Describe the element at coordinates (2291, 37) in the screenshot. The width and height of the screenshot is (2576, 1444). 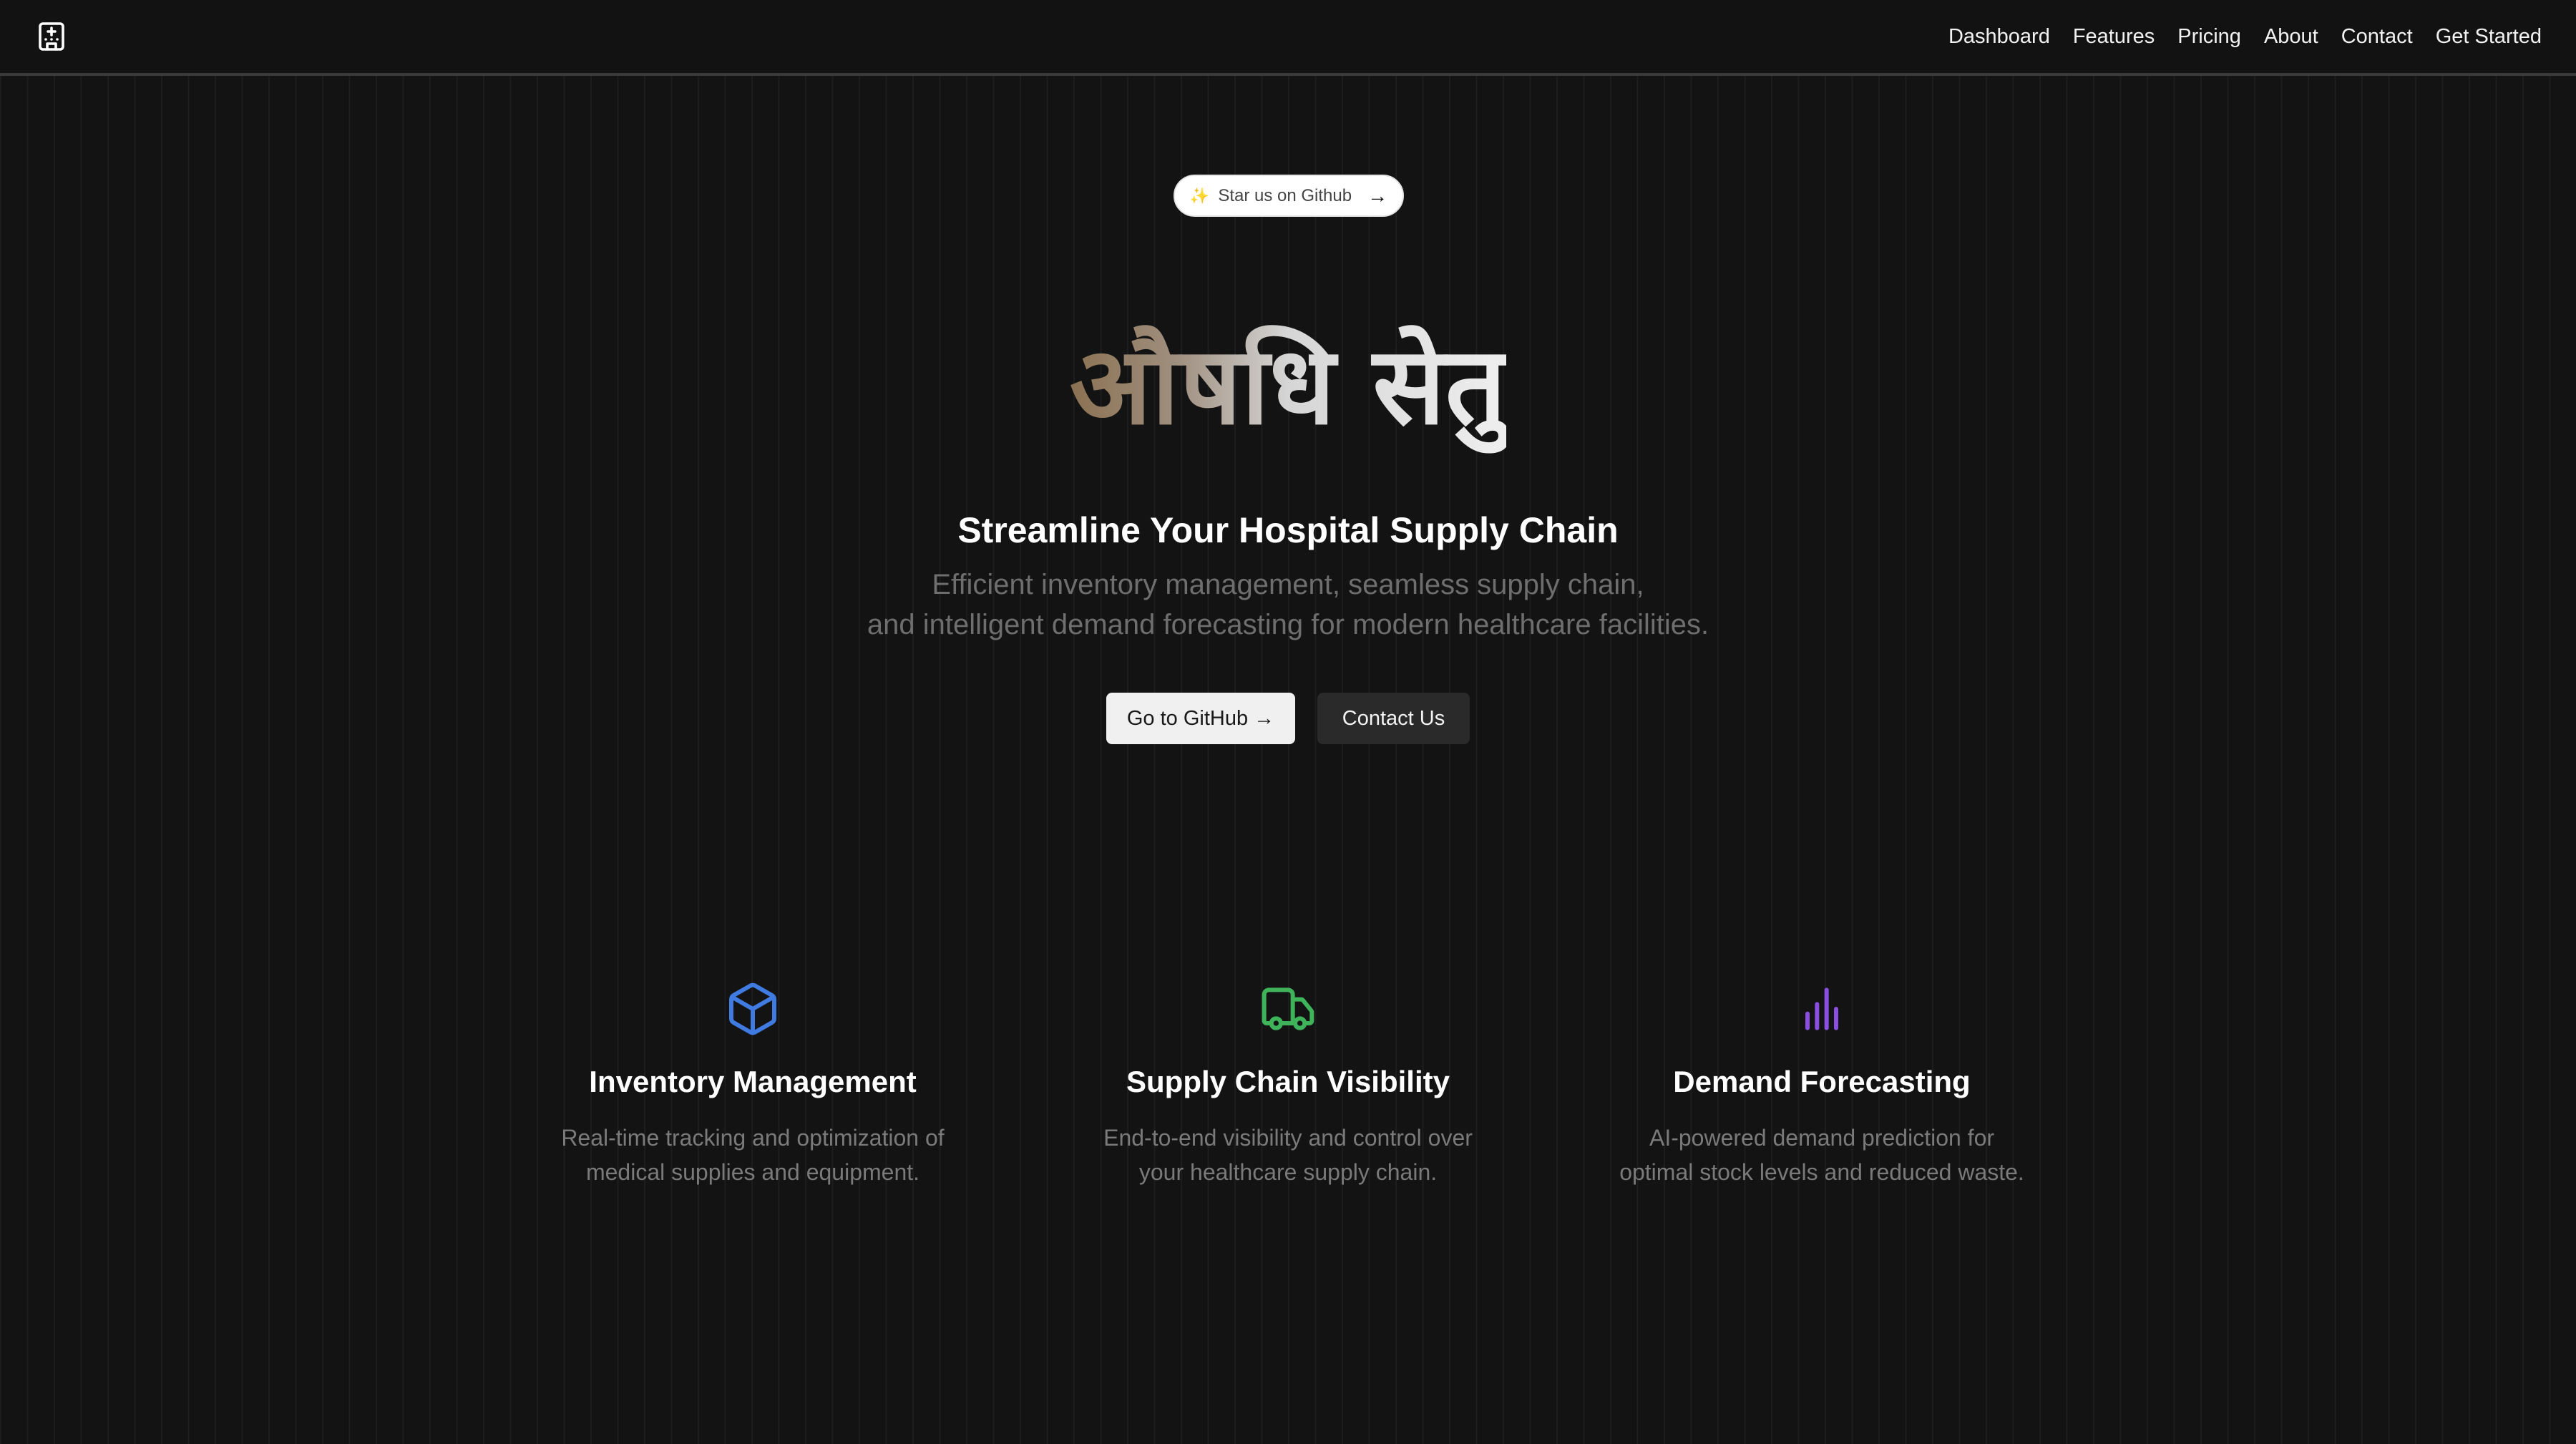
I see `nav-about: About` at that location.